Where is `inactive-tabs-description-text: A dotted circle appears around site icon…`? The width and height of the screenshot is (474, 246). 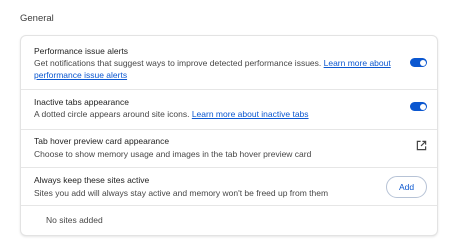 inactive-tabs-description-text: A dotted circle appears around site icon… is located at coordinates (113, 114).